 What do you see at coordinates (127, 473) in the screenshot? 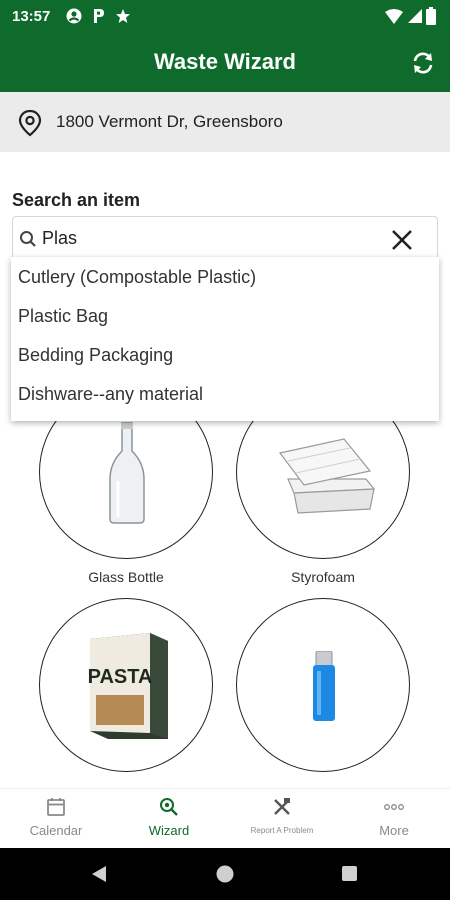
I see `glass-bottle-image` at bounding box center [127, 473].